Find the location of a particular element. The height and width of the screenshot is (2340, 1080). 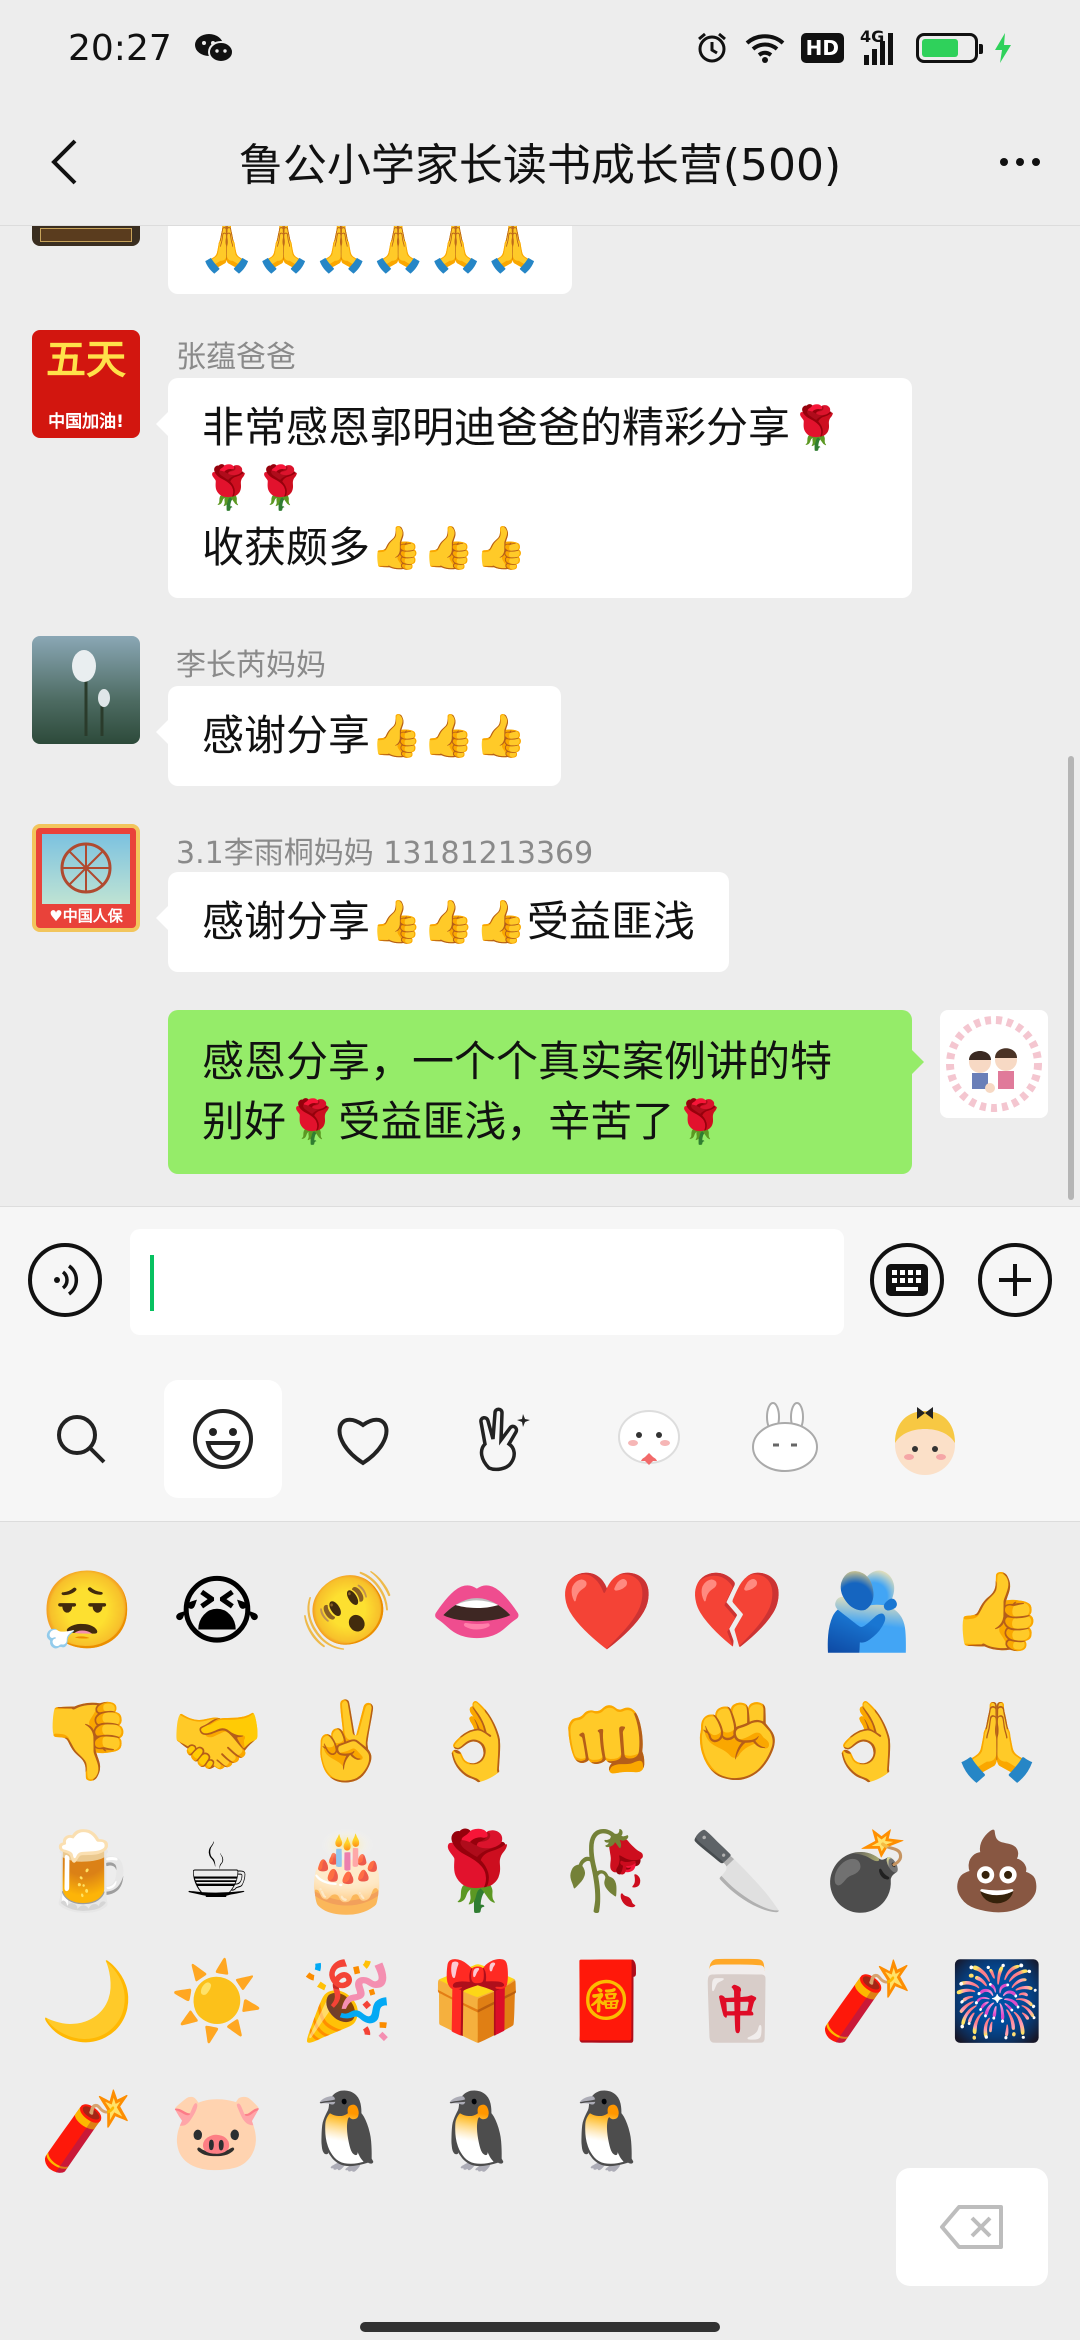

voice-icon is located at coordinates (66, 1280).